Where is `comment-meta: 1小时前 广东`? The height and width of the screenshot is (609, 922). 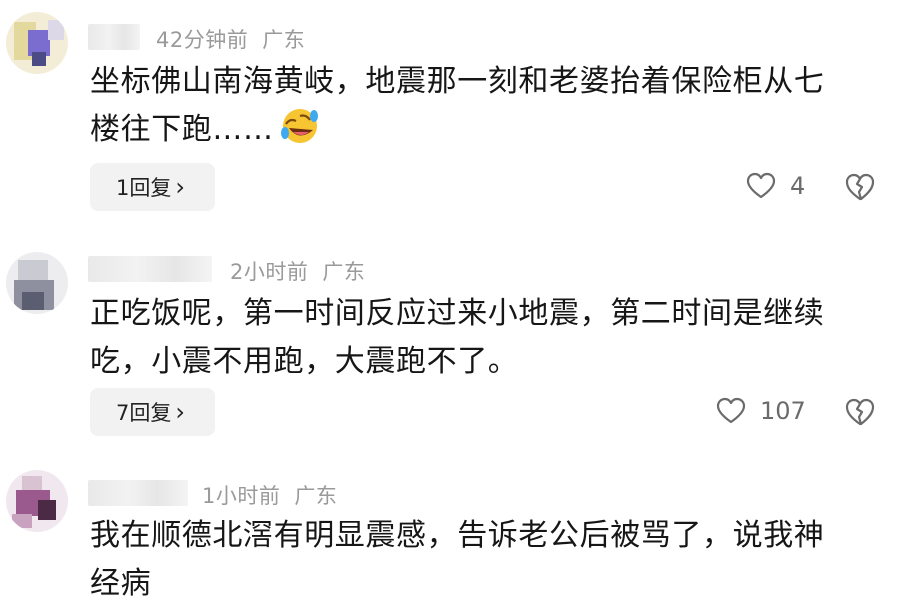
comment-meta: 1小时前 广东 is located at coordinates (269, 495).